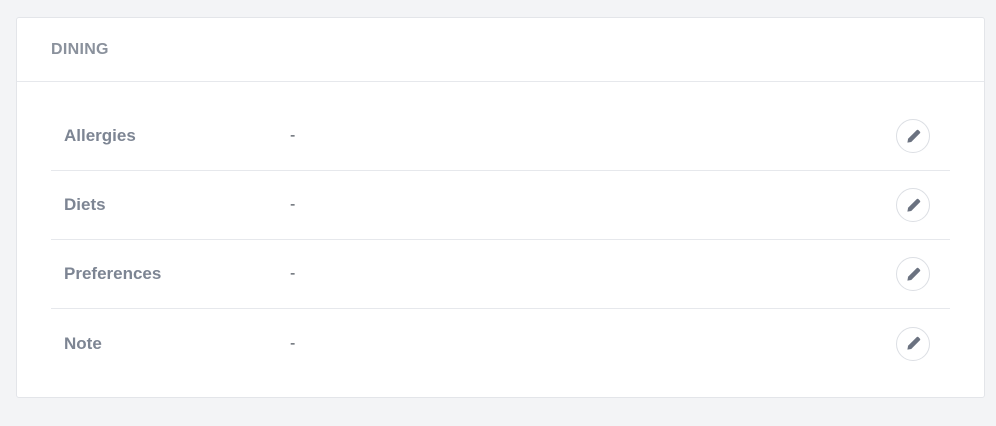  I want to click on field-row-diets: Diets -, so click(500, 205).